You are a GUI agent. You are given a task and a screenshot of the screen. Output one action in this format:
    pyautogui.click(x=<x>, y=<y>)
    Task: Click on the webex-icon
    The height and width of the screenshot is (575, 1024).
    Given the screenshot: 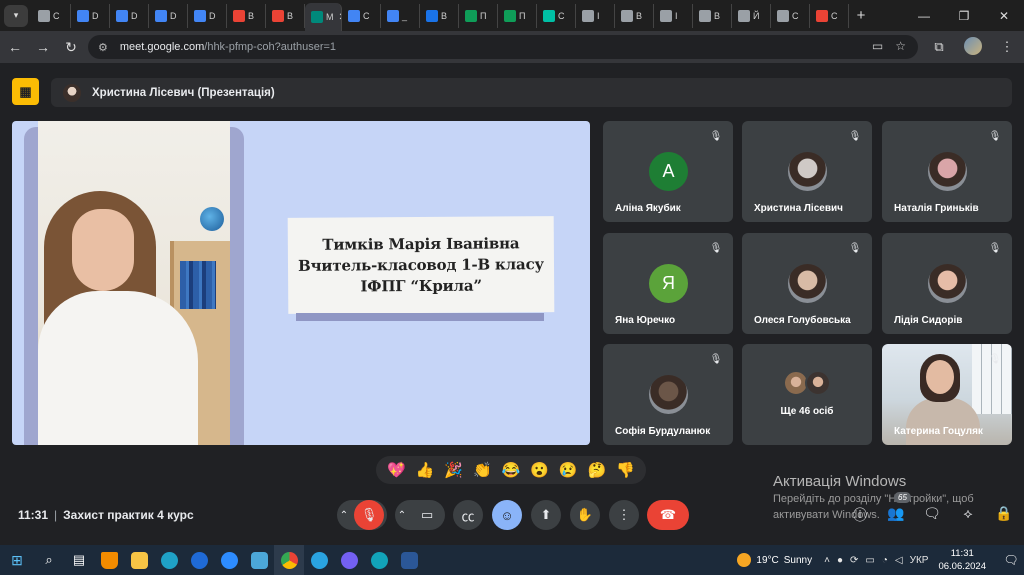 What is the action you would take?
    pyautogui.click(x=199, y=560)
    